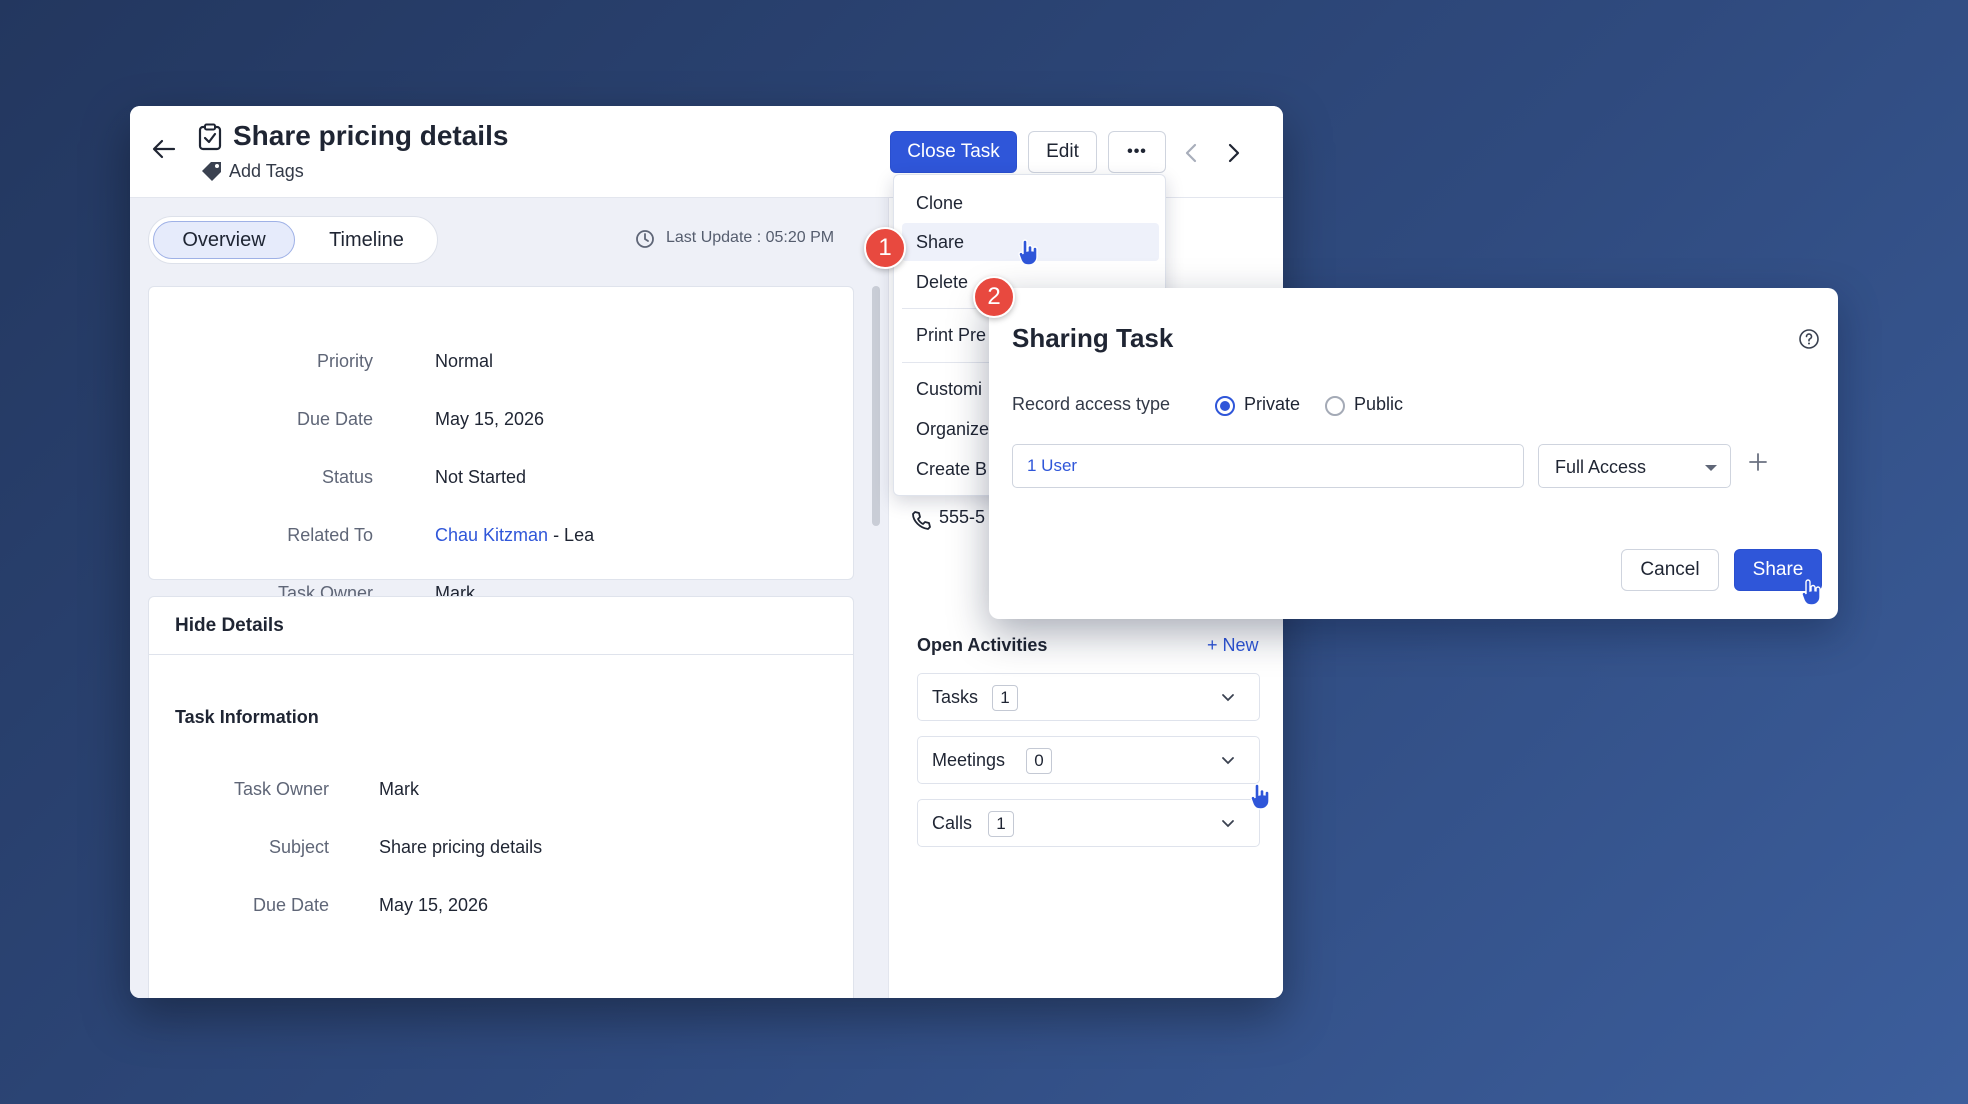  Describe the element at coordinates (921, 522) in the screenshot. I see `phone-icon` at that location.